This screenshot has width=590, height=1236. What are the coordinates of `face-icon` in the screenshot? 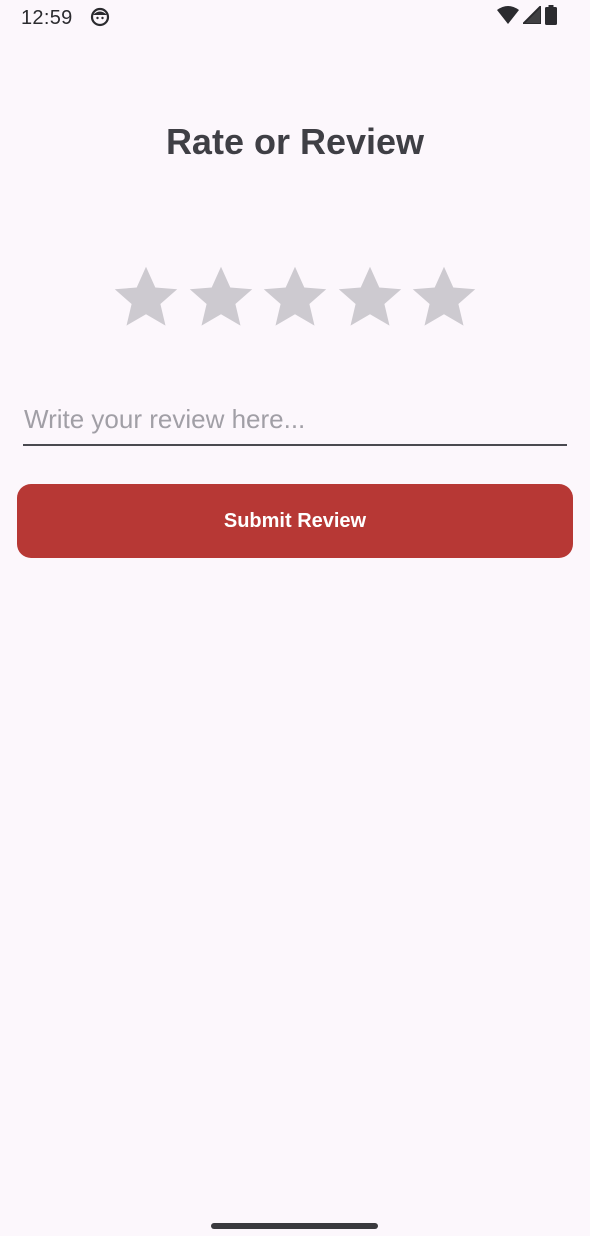 It's located at (100, 17).